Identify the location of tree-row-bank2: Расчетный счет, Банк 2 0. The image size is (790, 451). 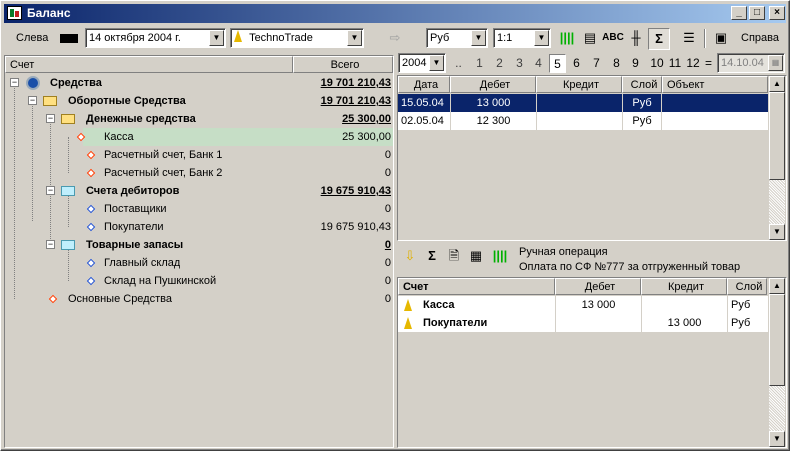
(199, 173).